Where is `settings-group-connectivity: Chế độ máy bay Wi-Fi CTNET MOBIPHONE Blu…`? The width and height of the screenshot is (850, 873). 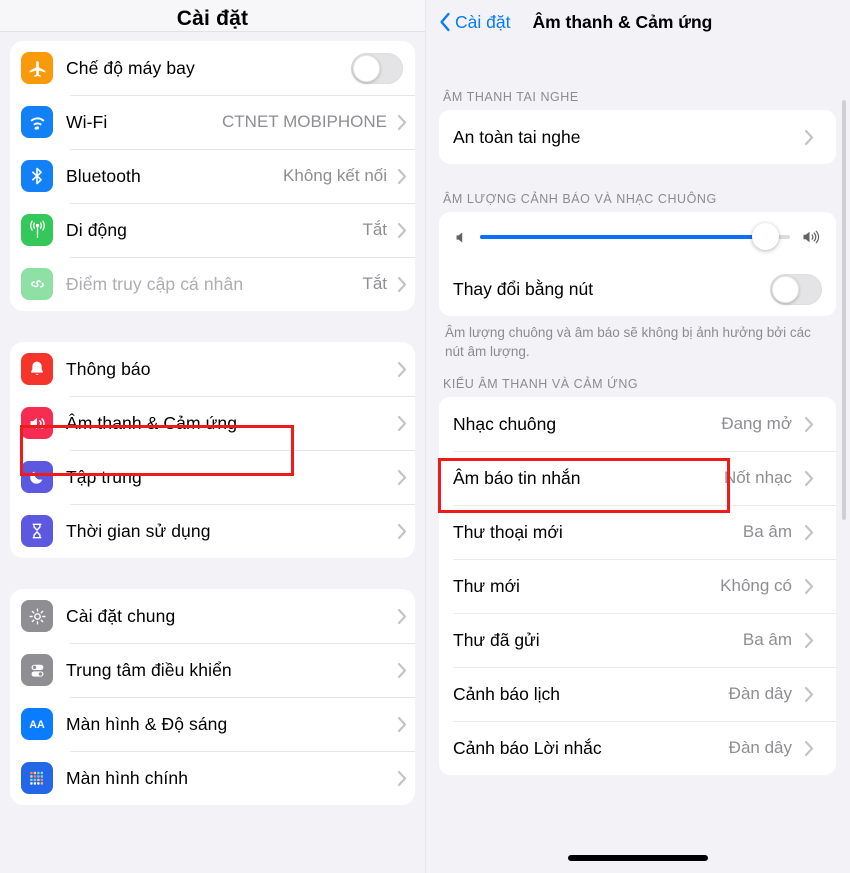
settings-group-connectivity: Chế độ máy bay Wi-Fi CTNET MOBIPHONE Blu… is located at coordinates (212, 176).